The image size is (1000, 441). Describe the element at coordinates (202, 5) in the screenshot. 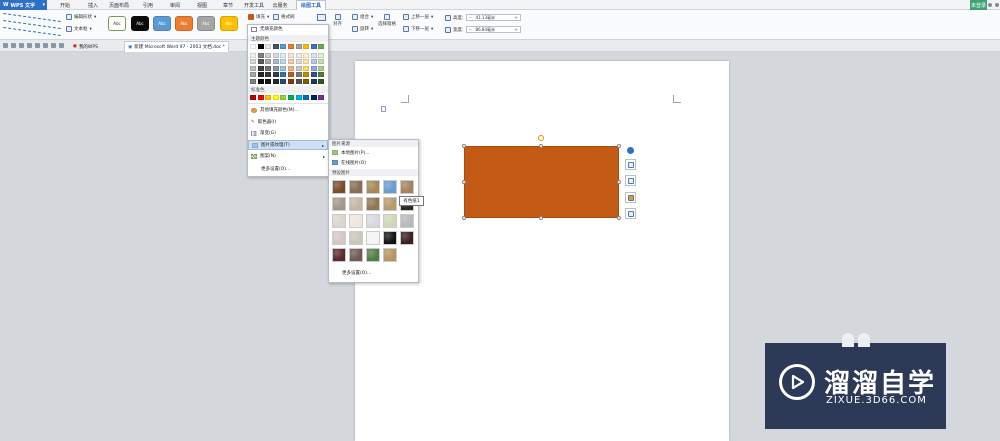

I see `tab-5: 视图` at that location.